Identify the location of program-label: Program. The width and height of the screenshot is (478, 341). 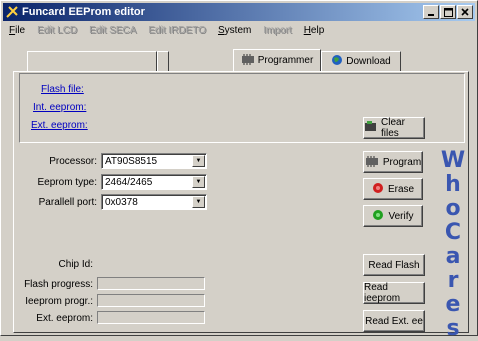
(402, 162).